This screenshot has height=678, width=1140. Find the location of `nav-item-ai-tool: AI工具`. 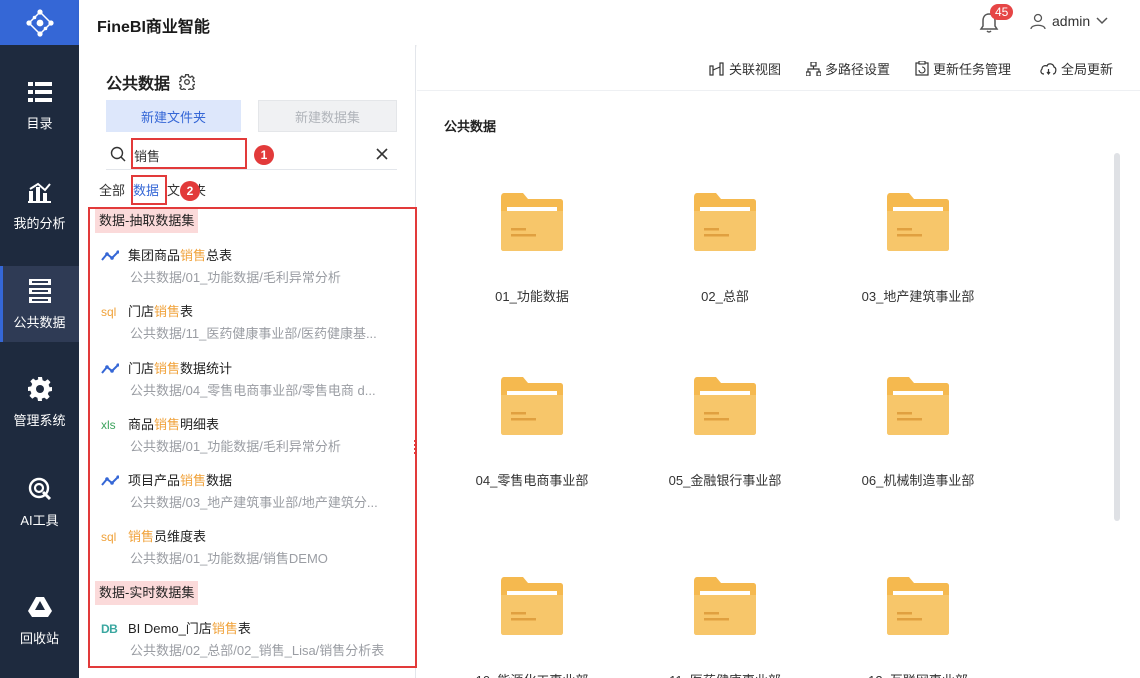

nav-item-ai-tool: AI工具 is located at coordinates (39, 502).